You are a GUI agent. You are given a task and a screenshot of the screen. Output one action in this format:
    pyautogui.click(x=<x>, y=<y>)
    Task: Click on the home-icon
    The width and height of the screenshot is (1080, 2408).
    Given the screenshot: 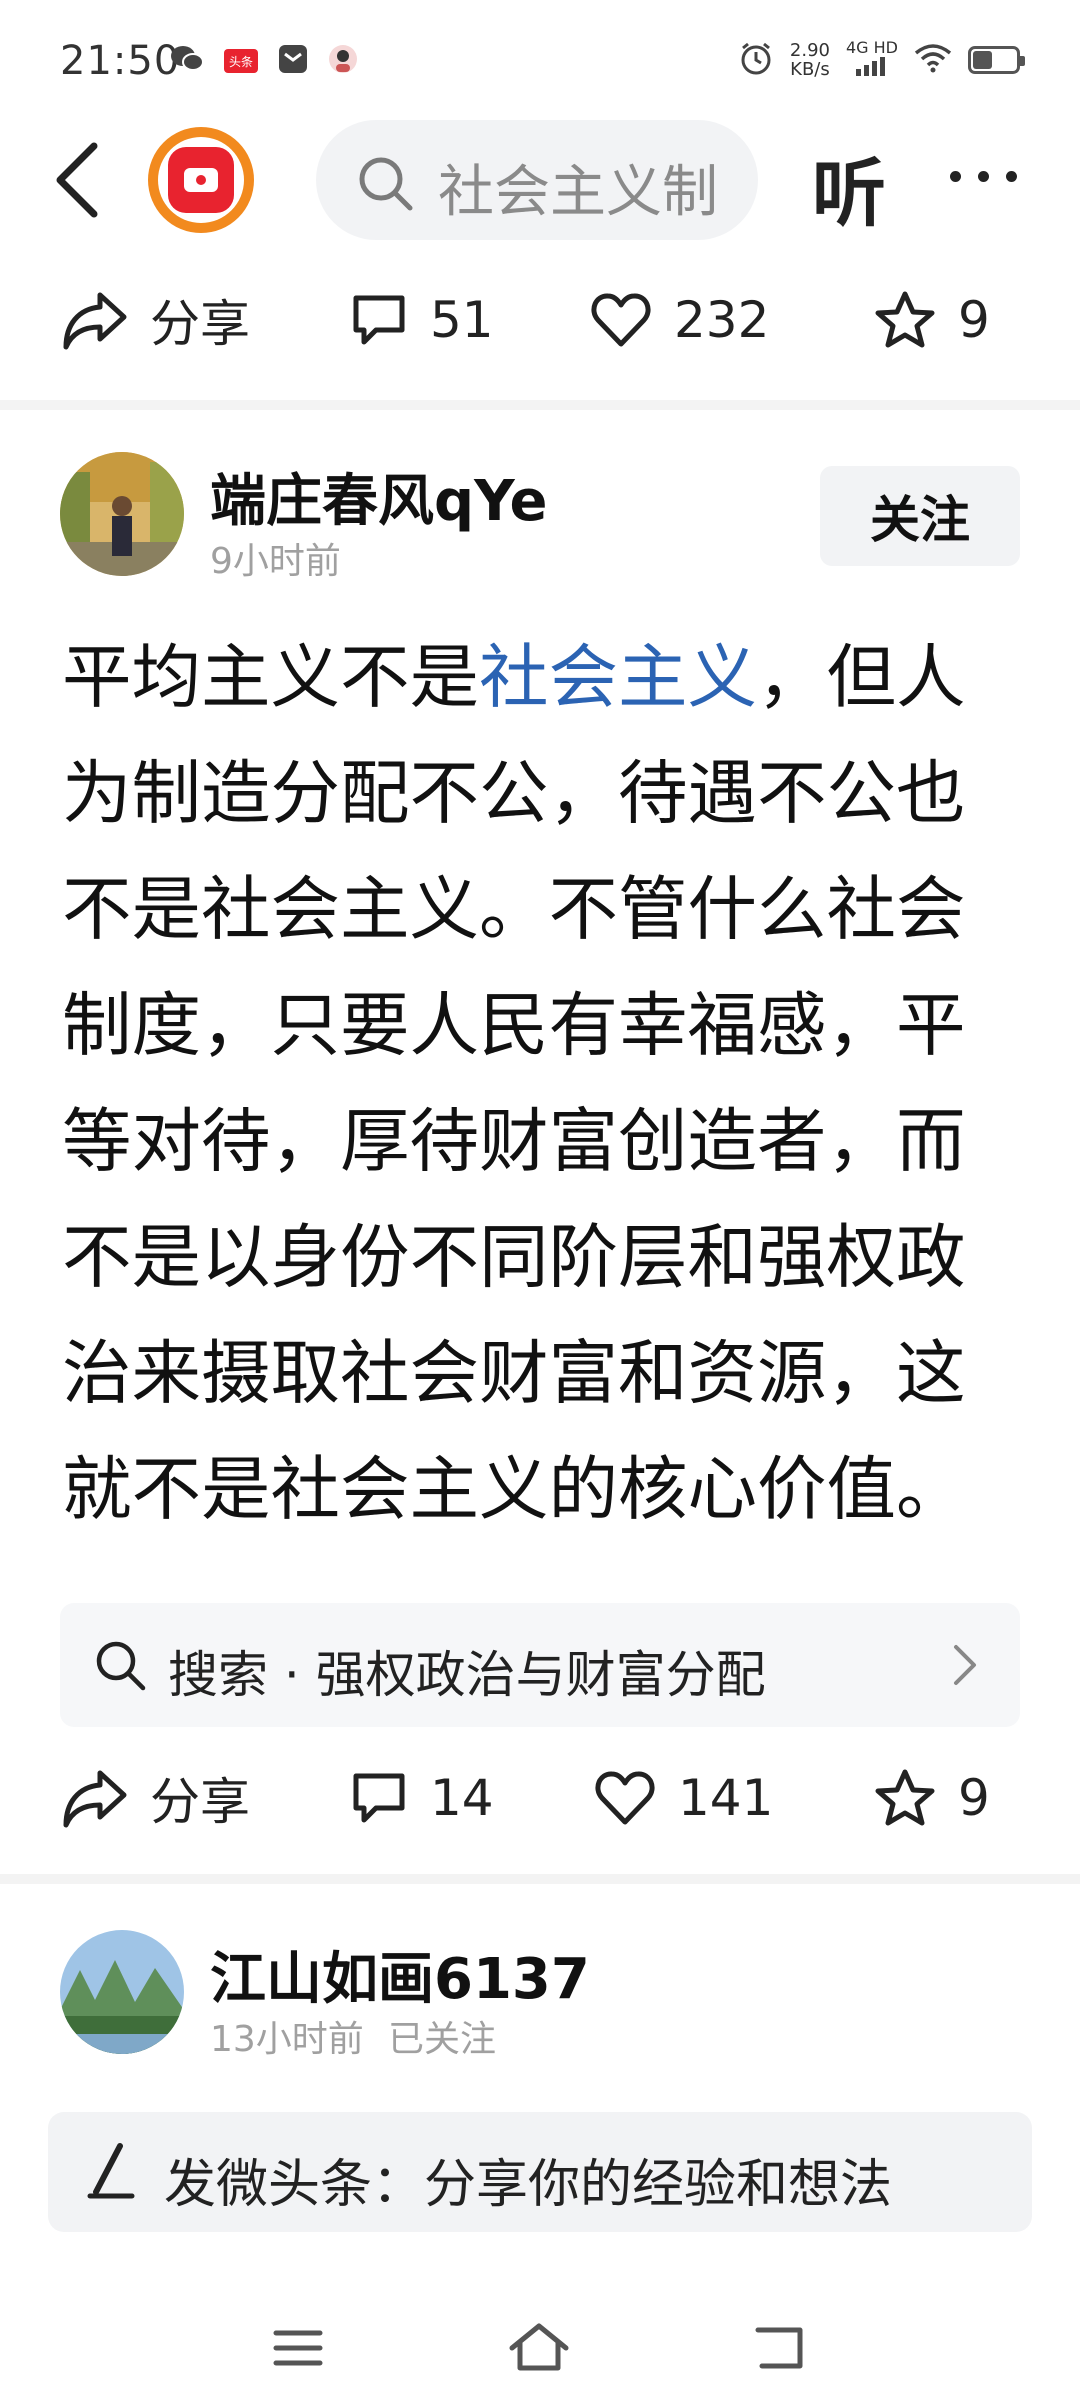 What is the action you would take?
    pyautogui.click(x=539, y=2347)
    